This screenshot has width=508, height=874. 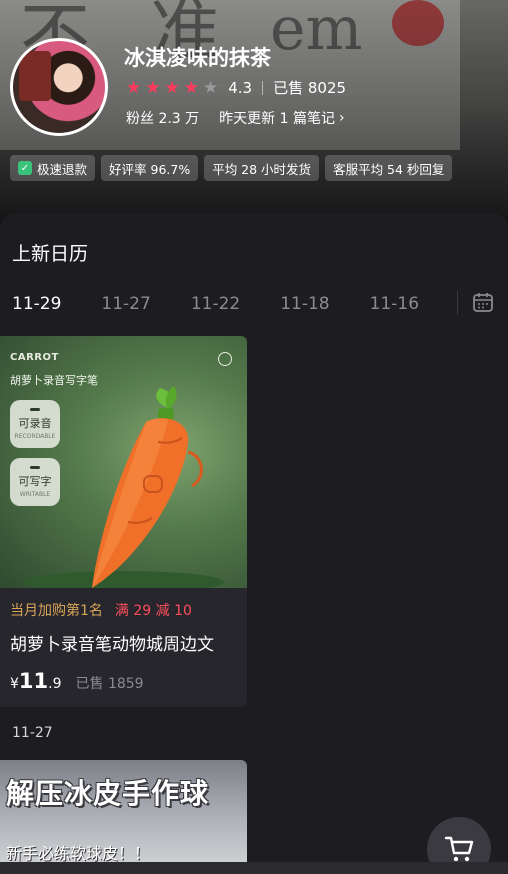 What do you see at coordinates (78, 853) in the screenshot?
I see `product-image-subtitle: 新手必练软球皮！！` at bounding box center [78, 853].